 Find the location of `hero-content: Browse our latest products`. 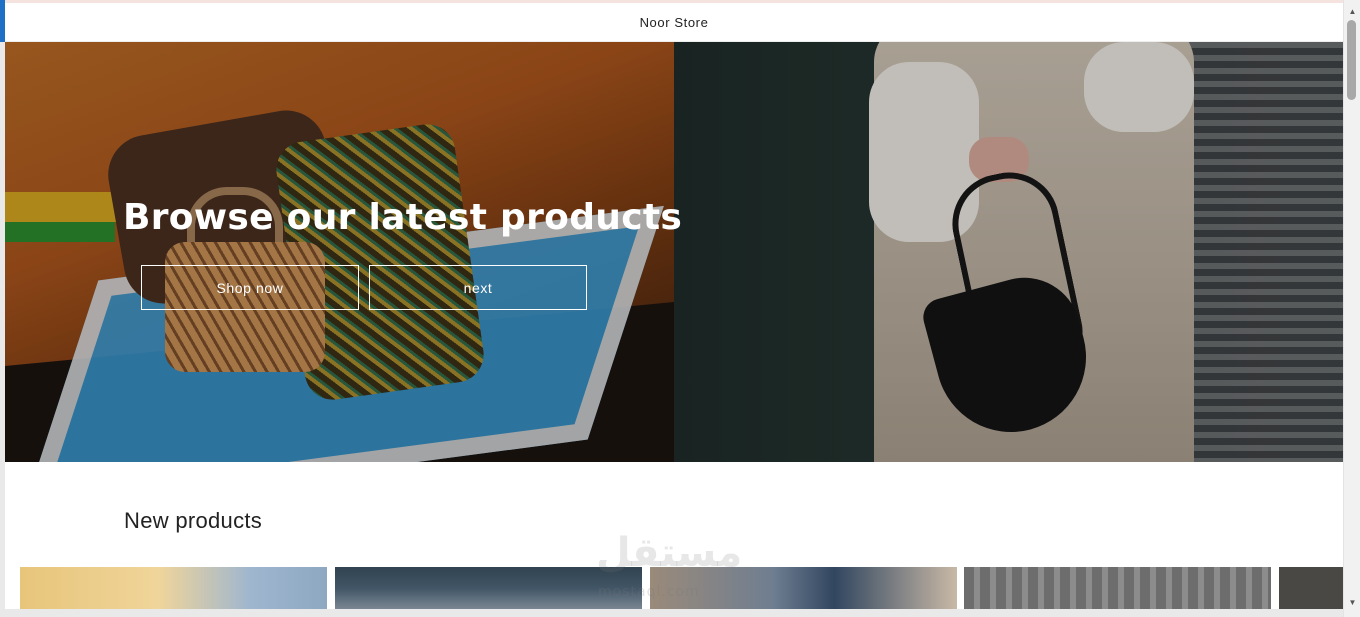

hero-content: Browse our latest products is located at coordinates (402, 217).